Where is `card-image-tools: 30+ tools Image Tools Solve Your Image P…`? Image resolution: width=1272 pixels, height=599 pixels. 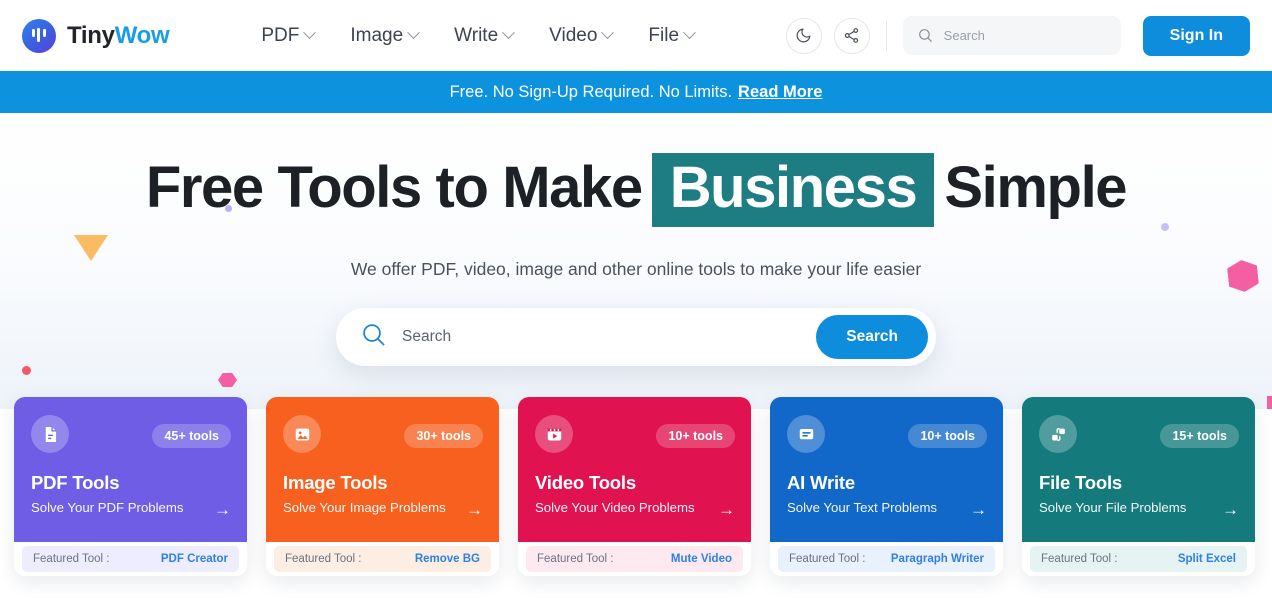
card-image-tools: 30+ tools Image Tools Solve Your Image P… is located at coordinates (382, 486).